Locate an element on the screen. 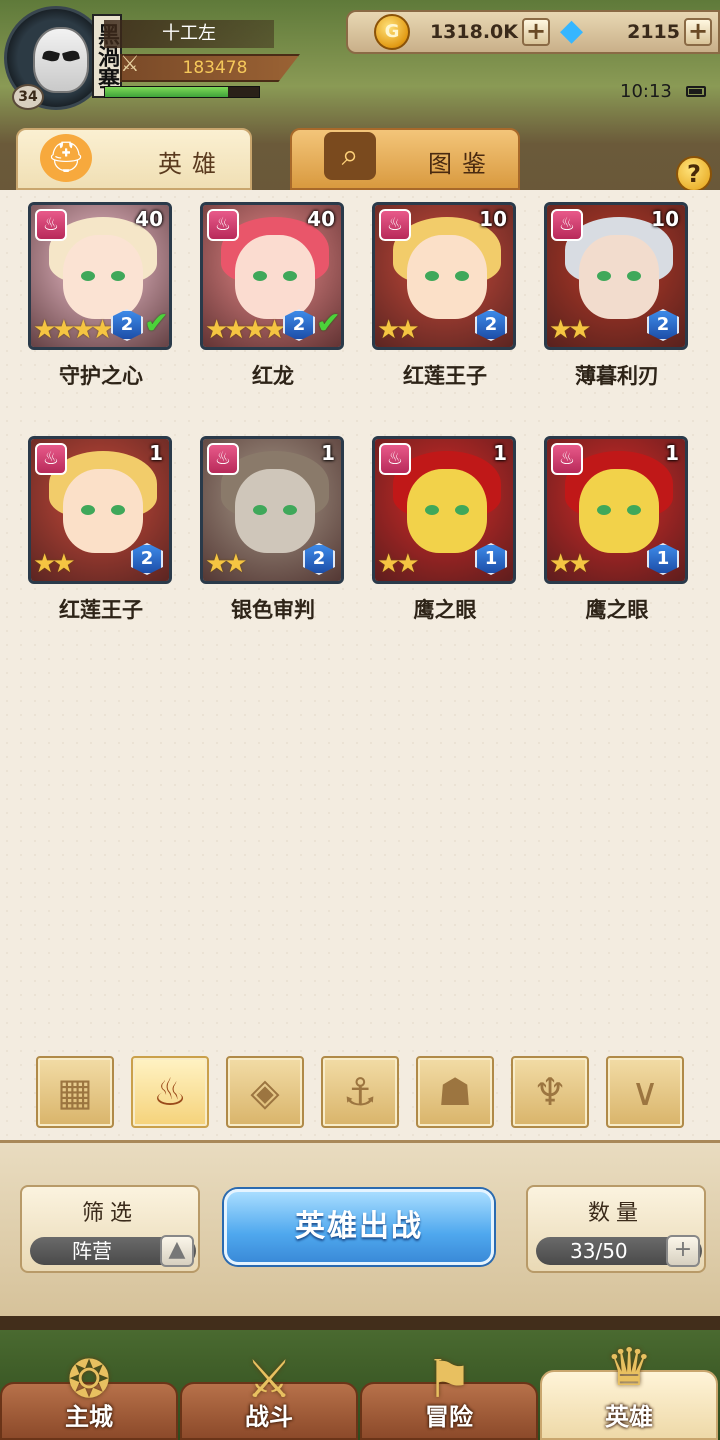 The height and width of the screenshot is (1440, 720). hero-portrait: ♨ 1 ★★ 2 is located at coordinates (100, 510).